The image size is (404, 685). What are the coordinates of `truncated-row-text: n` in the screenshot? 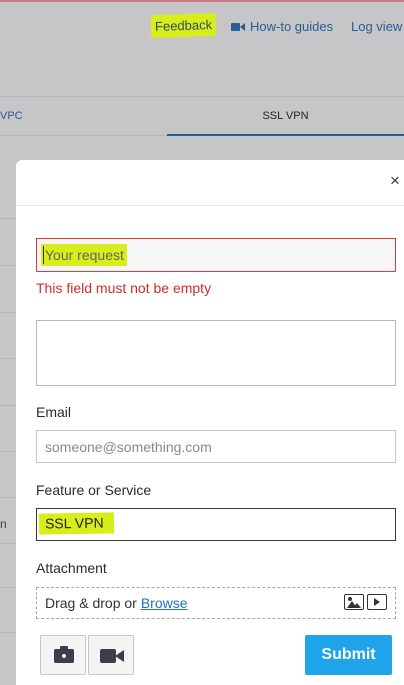 It's located at (3, 524).